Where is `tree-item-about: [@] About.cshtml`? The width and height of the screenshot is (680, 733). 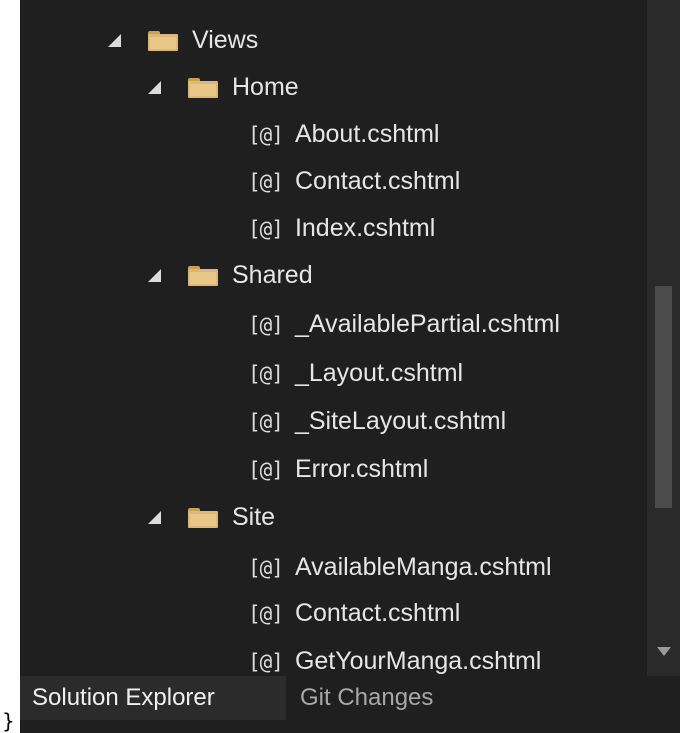
tree-item-about: [@] About.cshtml is located at coordinates (333, 134).